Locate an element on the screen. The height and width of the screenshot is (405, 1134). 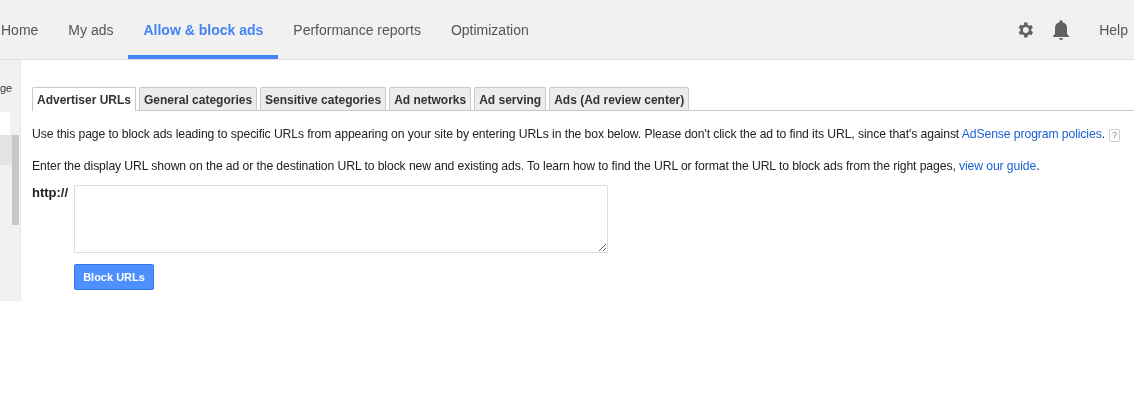
nav-tab: Performance reports is located at coordinates (357, 29).